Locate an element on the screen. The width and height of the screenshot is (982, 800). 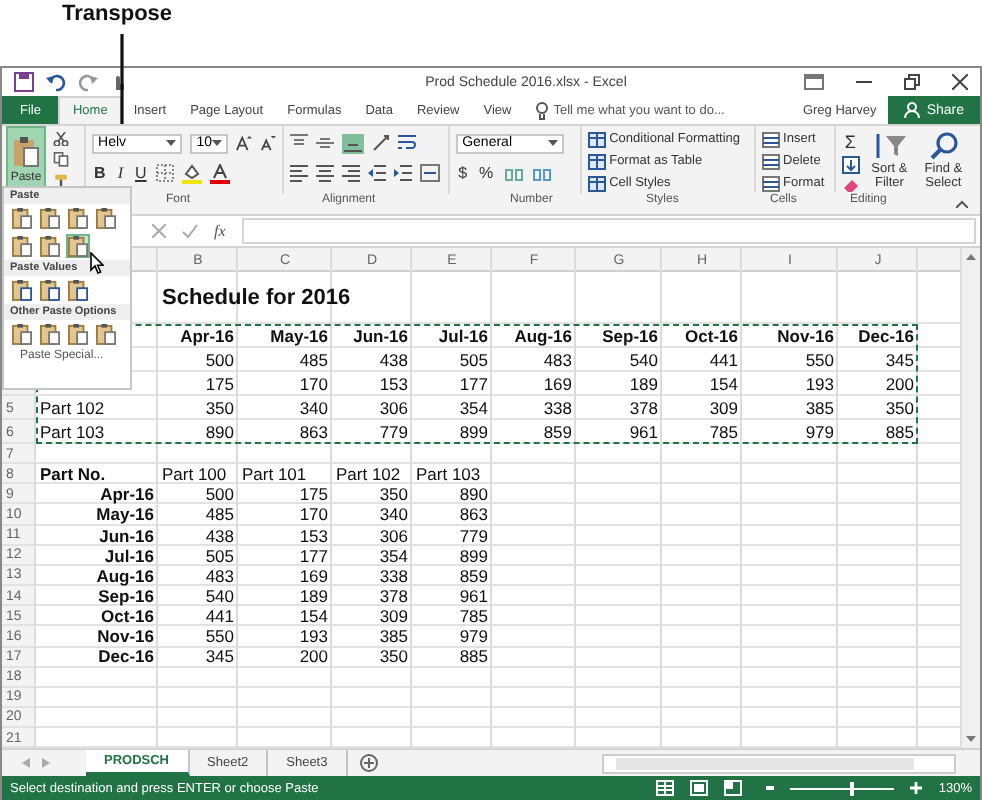
redo-icon is located at coordinates (88, 82).